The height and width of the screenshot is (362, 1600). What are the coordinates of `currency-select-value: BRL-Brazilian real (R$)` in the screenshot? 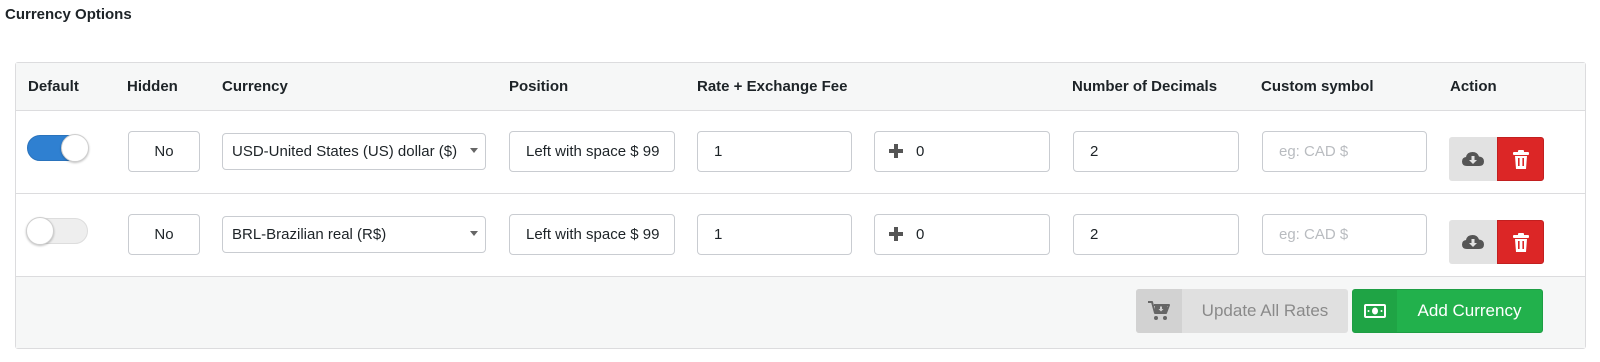 It's located at (309, 234).